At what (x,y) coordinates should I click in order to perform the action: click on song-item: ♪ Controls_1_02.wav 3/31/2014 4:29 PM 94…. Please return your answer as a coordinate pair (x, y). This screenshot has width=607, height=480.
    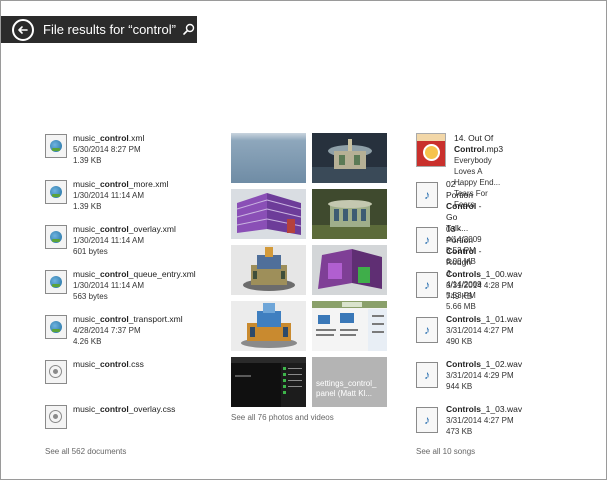
    Looking at the image, I should click on (469, 375).